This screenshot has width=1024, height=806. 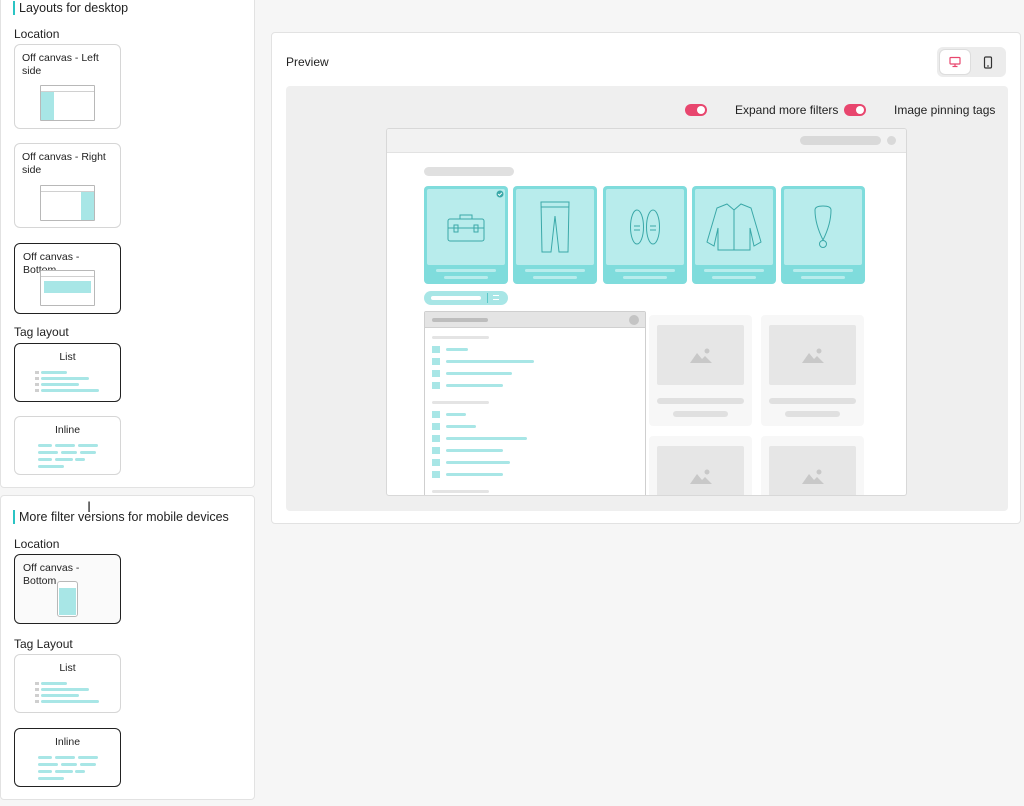 I want to click on category-tile-jacket, so click(x=734, y=235).